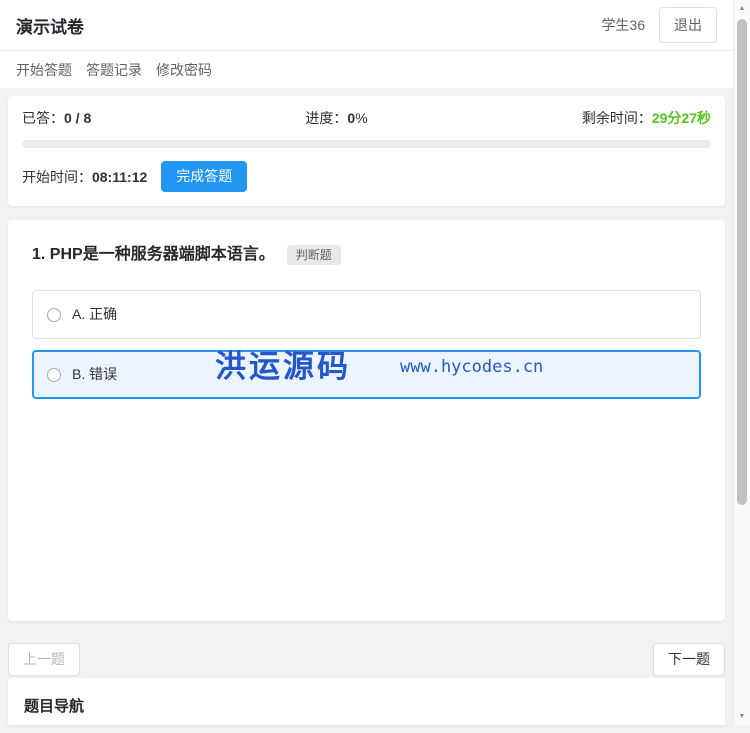  Describe the element at coordinates (366, 374) in the screenshot. I see `option-b: B. 错误` at that location.